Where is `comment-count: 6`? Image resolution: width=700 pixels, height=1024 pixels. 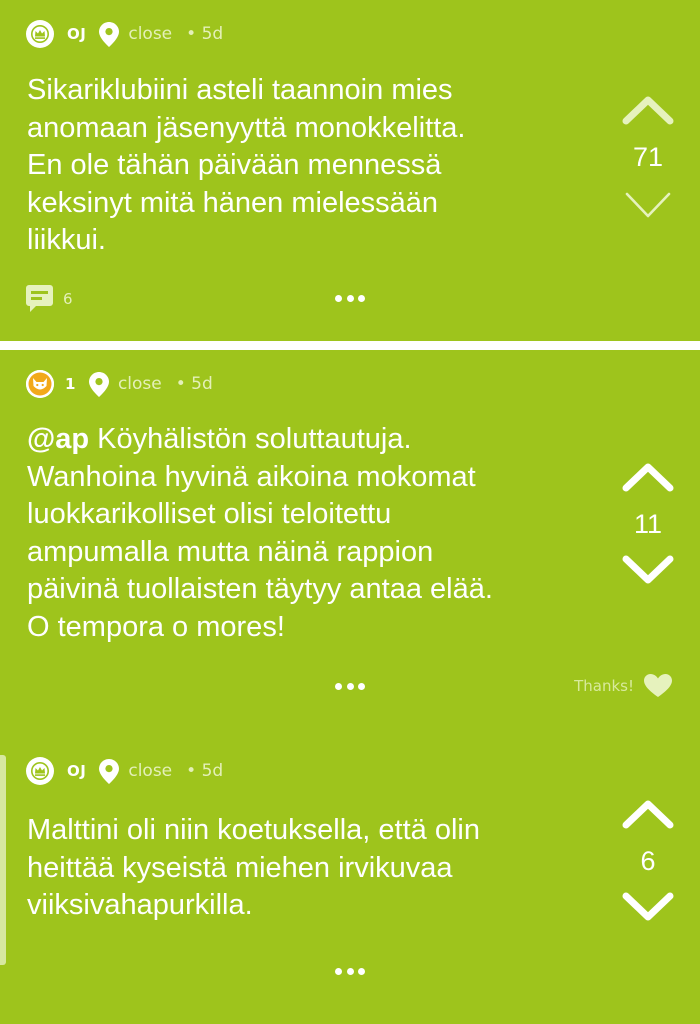
comment-count: 6 is located at coordinates (68, 299).